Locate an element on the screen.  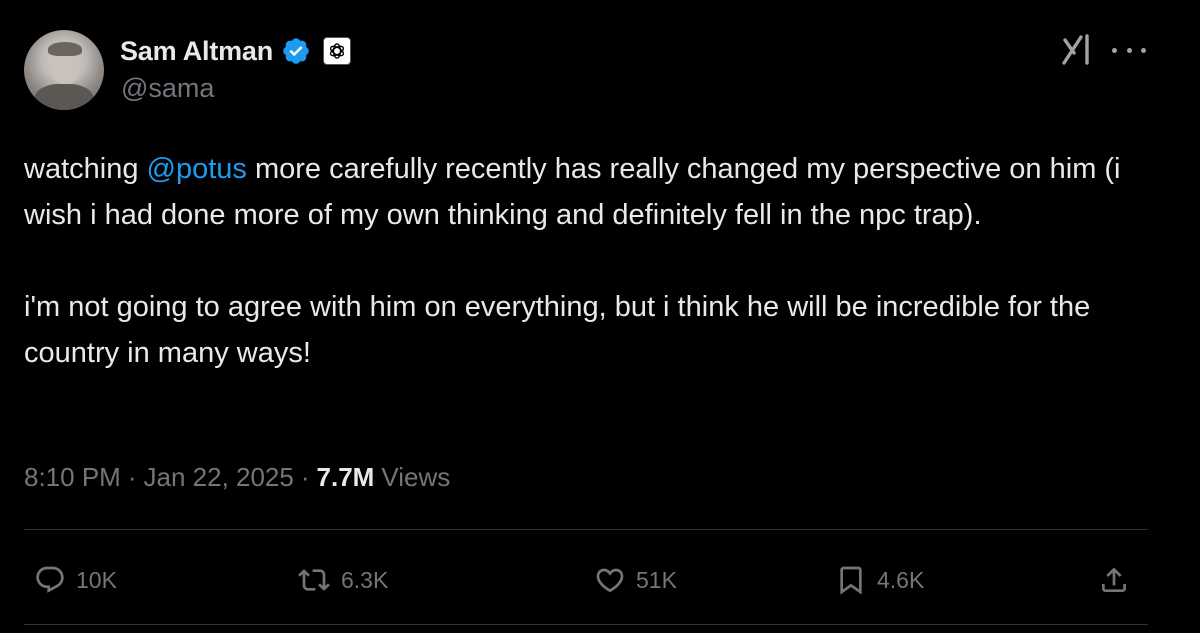
share-icon is located at coordinates (1114, 580).